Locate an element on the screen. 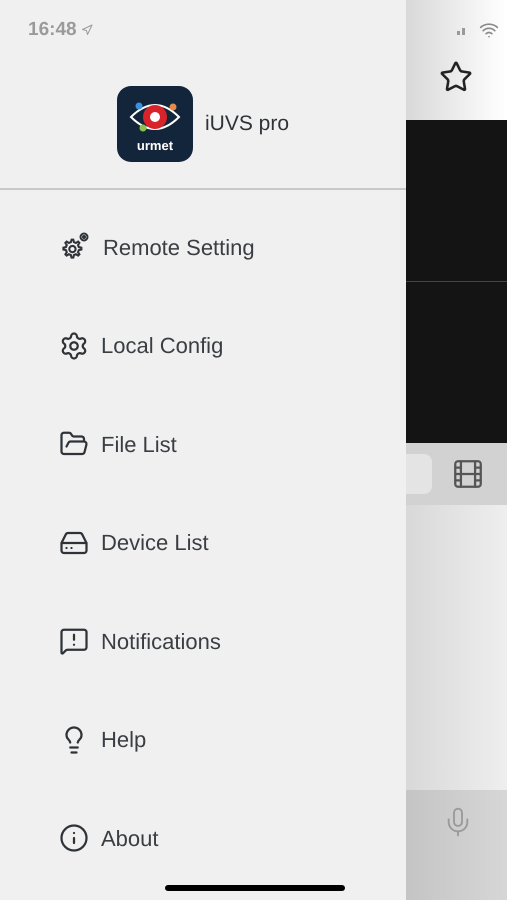  status-time: 16:48 is located at coordinates (52, 30).